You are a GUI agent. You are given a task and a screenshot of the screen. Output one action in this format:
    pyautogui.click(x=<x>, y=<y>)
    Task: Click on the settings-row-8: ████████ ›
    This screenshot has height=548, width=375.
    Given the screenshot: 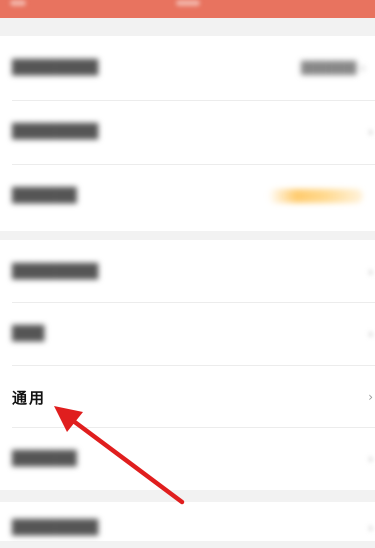 What is the action you would take?
    pyautogui.click(x=187, y=528)
    